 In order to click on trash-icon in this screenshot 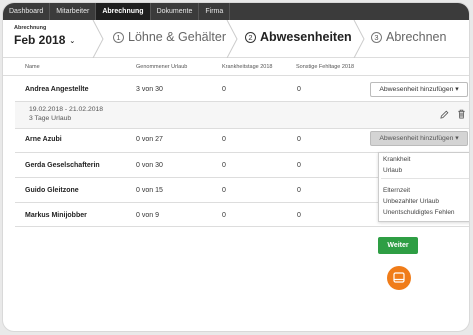, I will do `click(461, 114)`.